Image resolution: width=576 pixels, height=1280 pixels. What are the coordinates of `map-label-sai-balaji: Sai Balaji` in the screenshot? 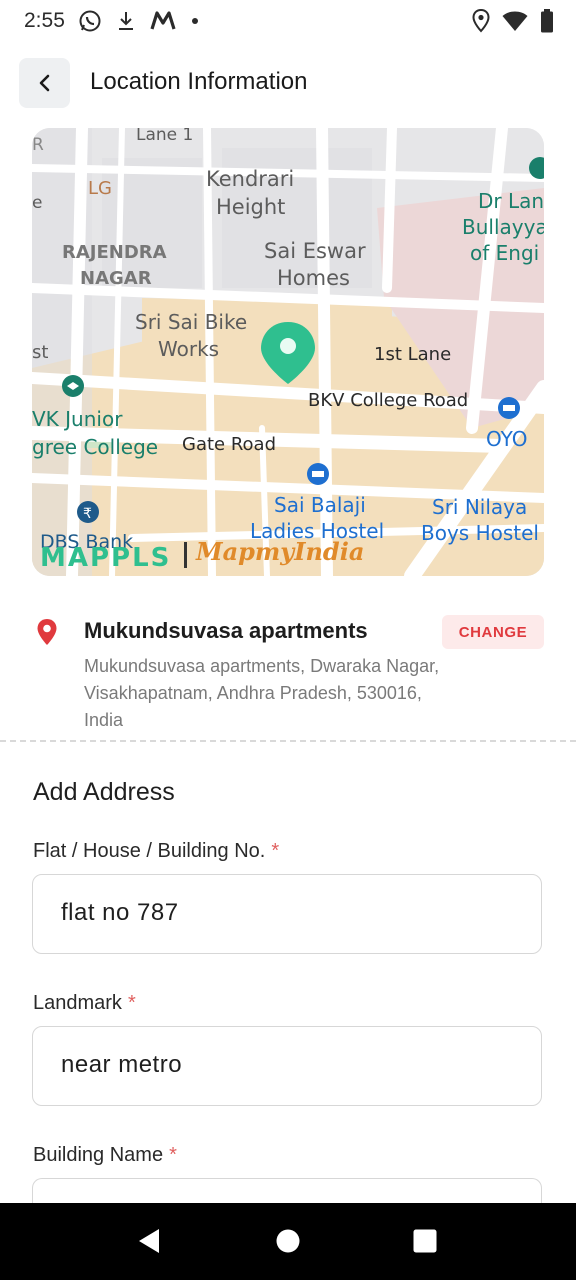 It's located at (320, 505).